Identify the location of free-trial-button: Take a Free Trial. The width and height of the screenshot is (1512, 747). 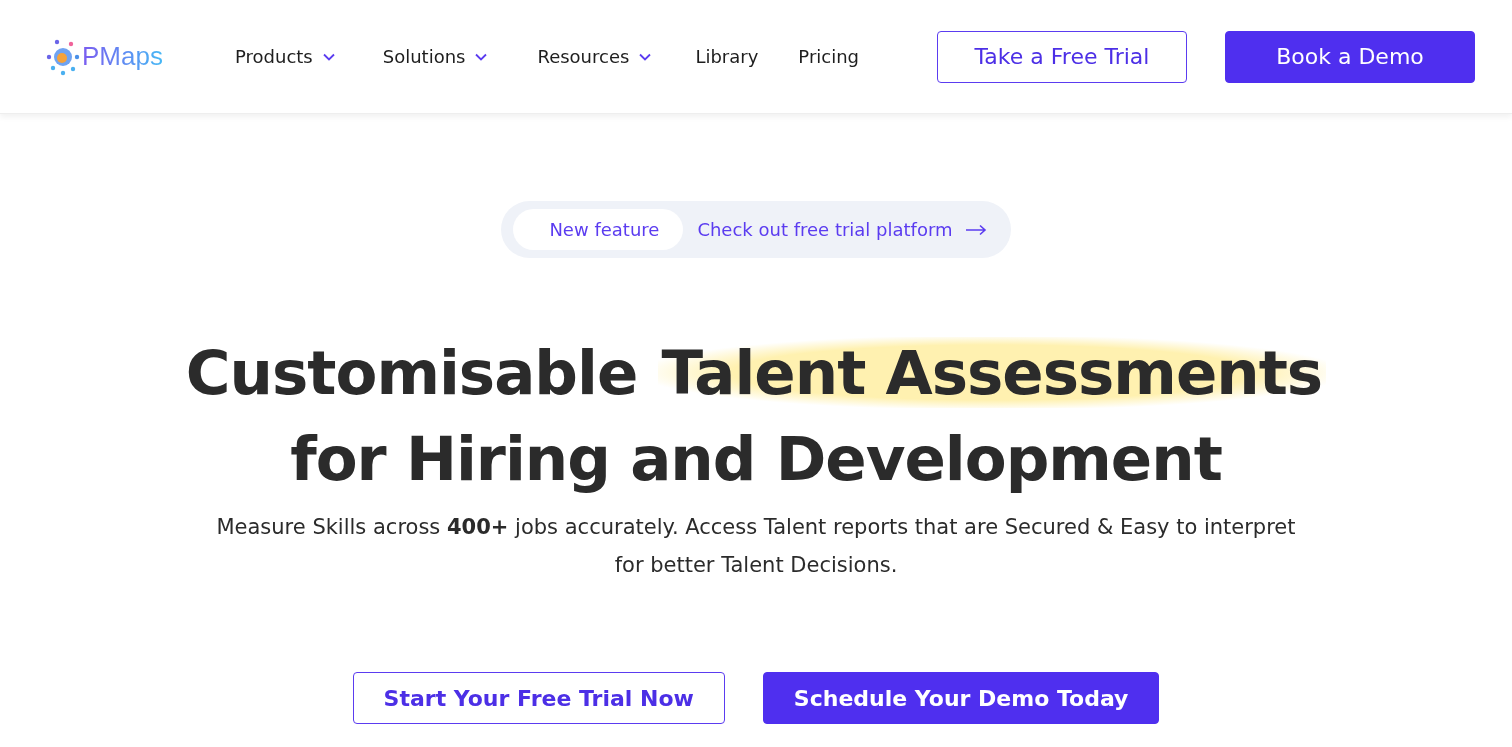
(1062, 56).